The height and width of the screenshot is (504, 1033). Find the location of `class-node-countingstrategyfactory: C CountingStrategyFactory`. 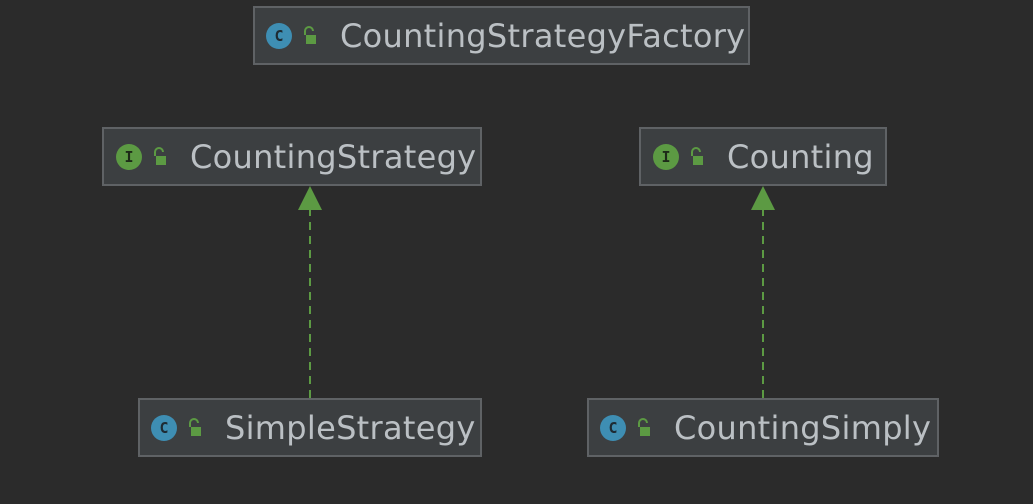

class-node-countingstrategyfactory: C CountingStrategyFactory is located at coordinates (501, 35).